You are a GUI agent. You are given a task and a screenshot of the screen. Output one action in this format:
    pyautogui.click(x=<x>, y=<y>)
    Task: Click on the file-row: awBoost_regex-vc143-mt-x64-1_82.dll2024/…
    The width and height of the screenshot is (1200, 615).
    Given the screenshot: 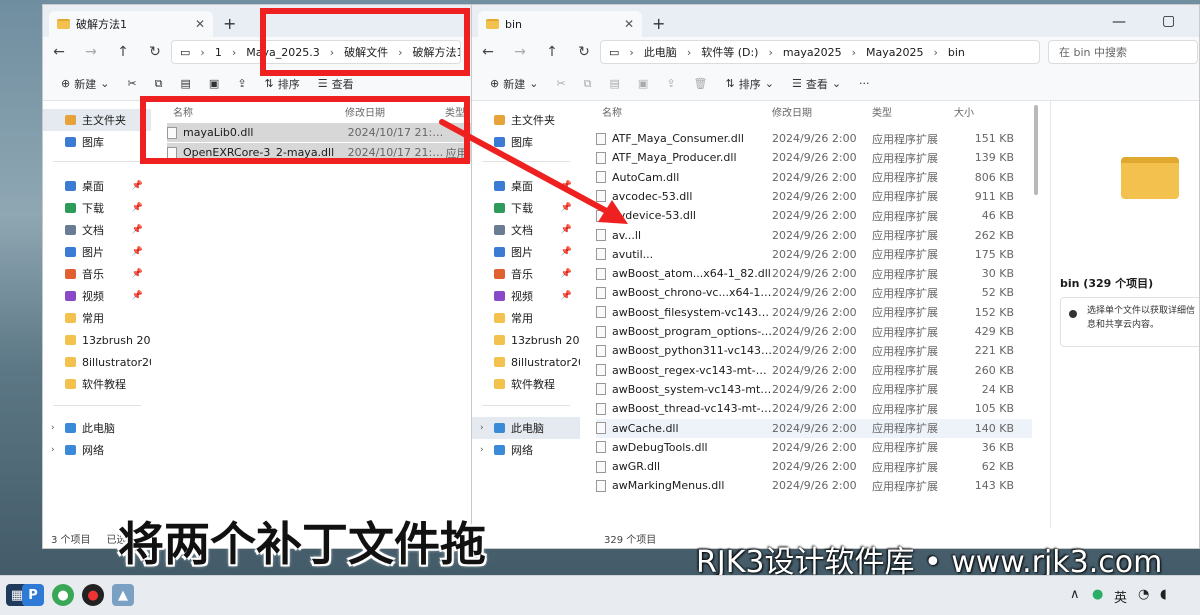 What is the action you would take?
    pyautogui.click(x=814, y=370)
    